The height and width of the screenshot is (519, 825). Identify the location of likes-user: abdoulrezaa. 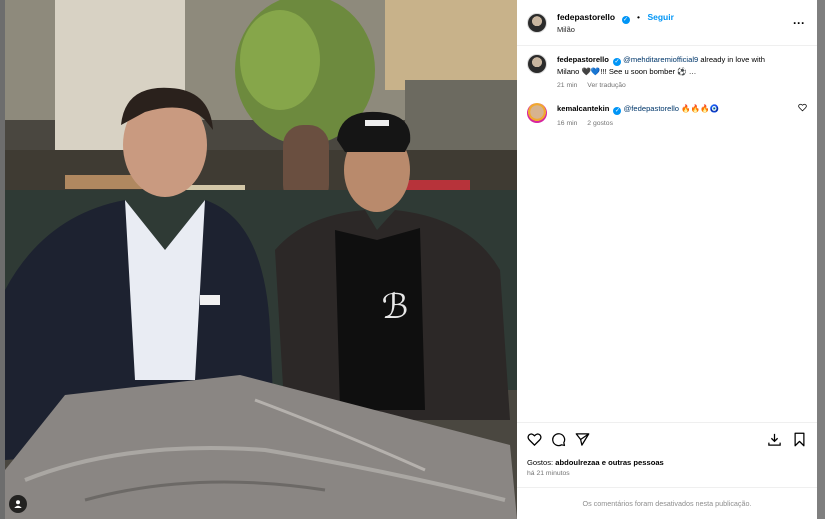
(577, 462).